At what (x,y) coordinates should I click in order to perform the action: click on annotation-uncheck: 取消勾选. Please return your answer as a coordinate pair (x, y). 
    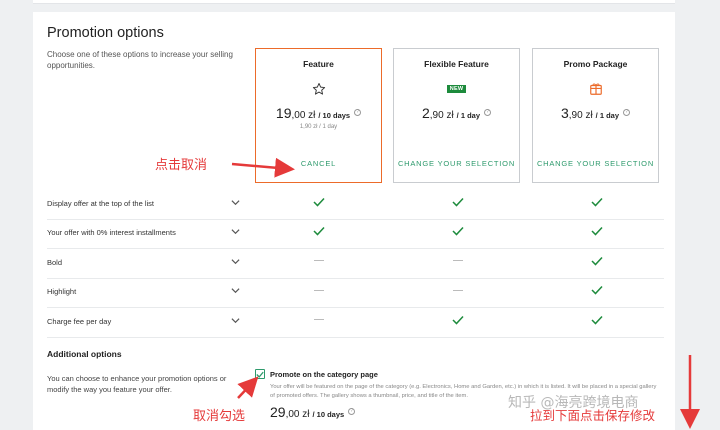
    Looking at the image, I should click on (219, 416).